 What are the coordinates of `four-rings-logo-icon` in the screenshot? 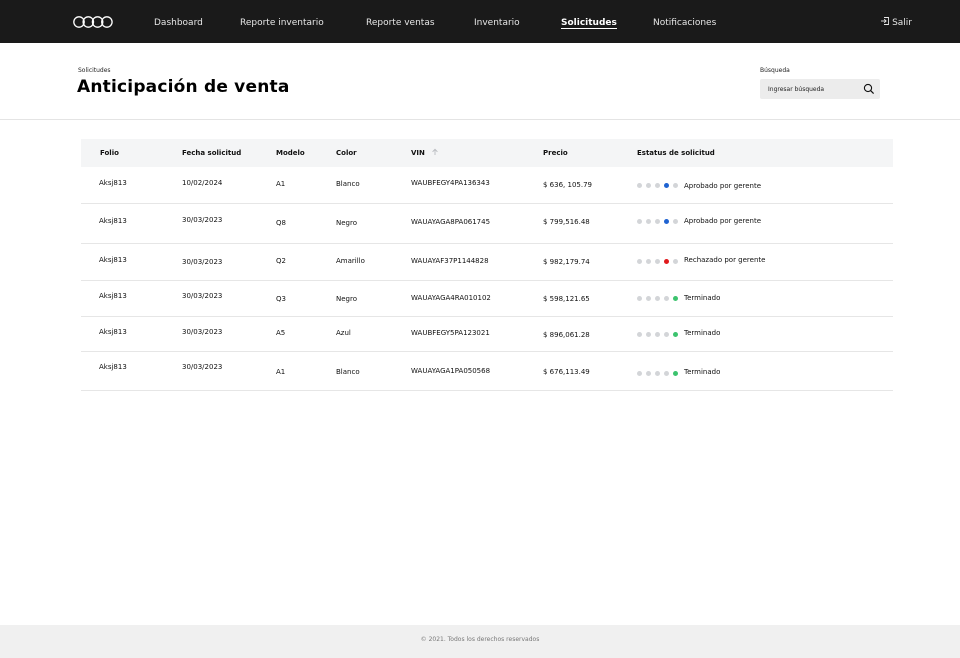 It's located at (93, 22).